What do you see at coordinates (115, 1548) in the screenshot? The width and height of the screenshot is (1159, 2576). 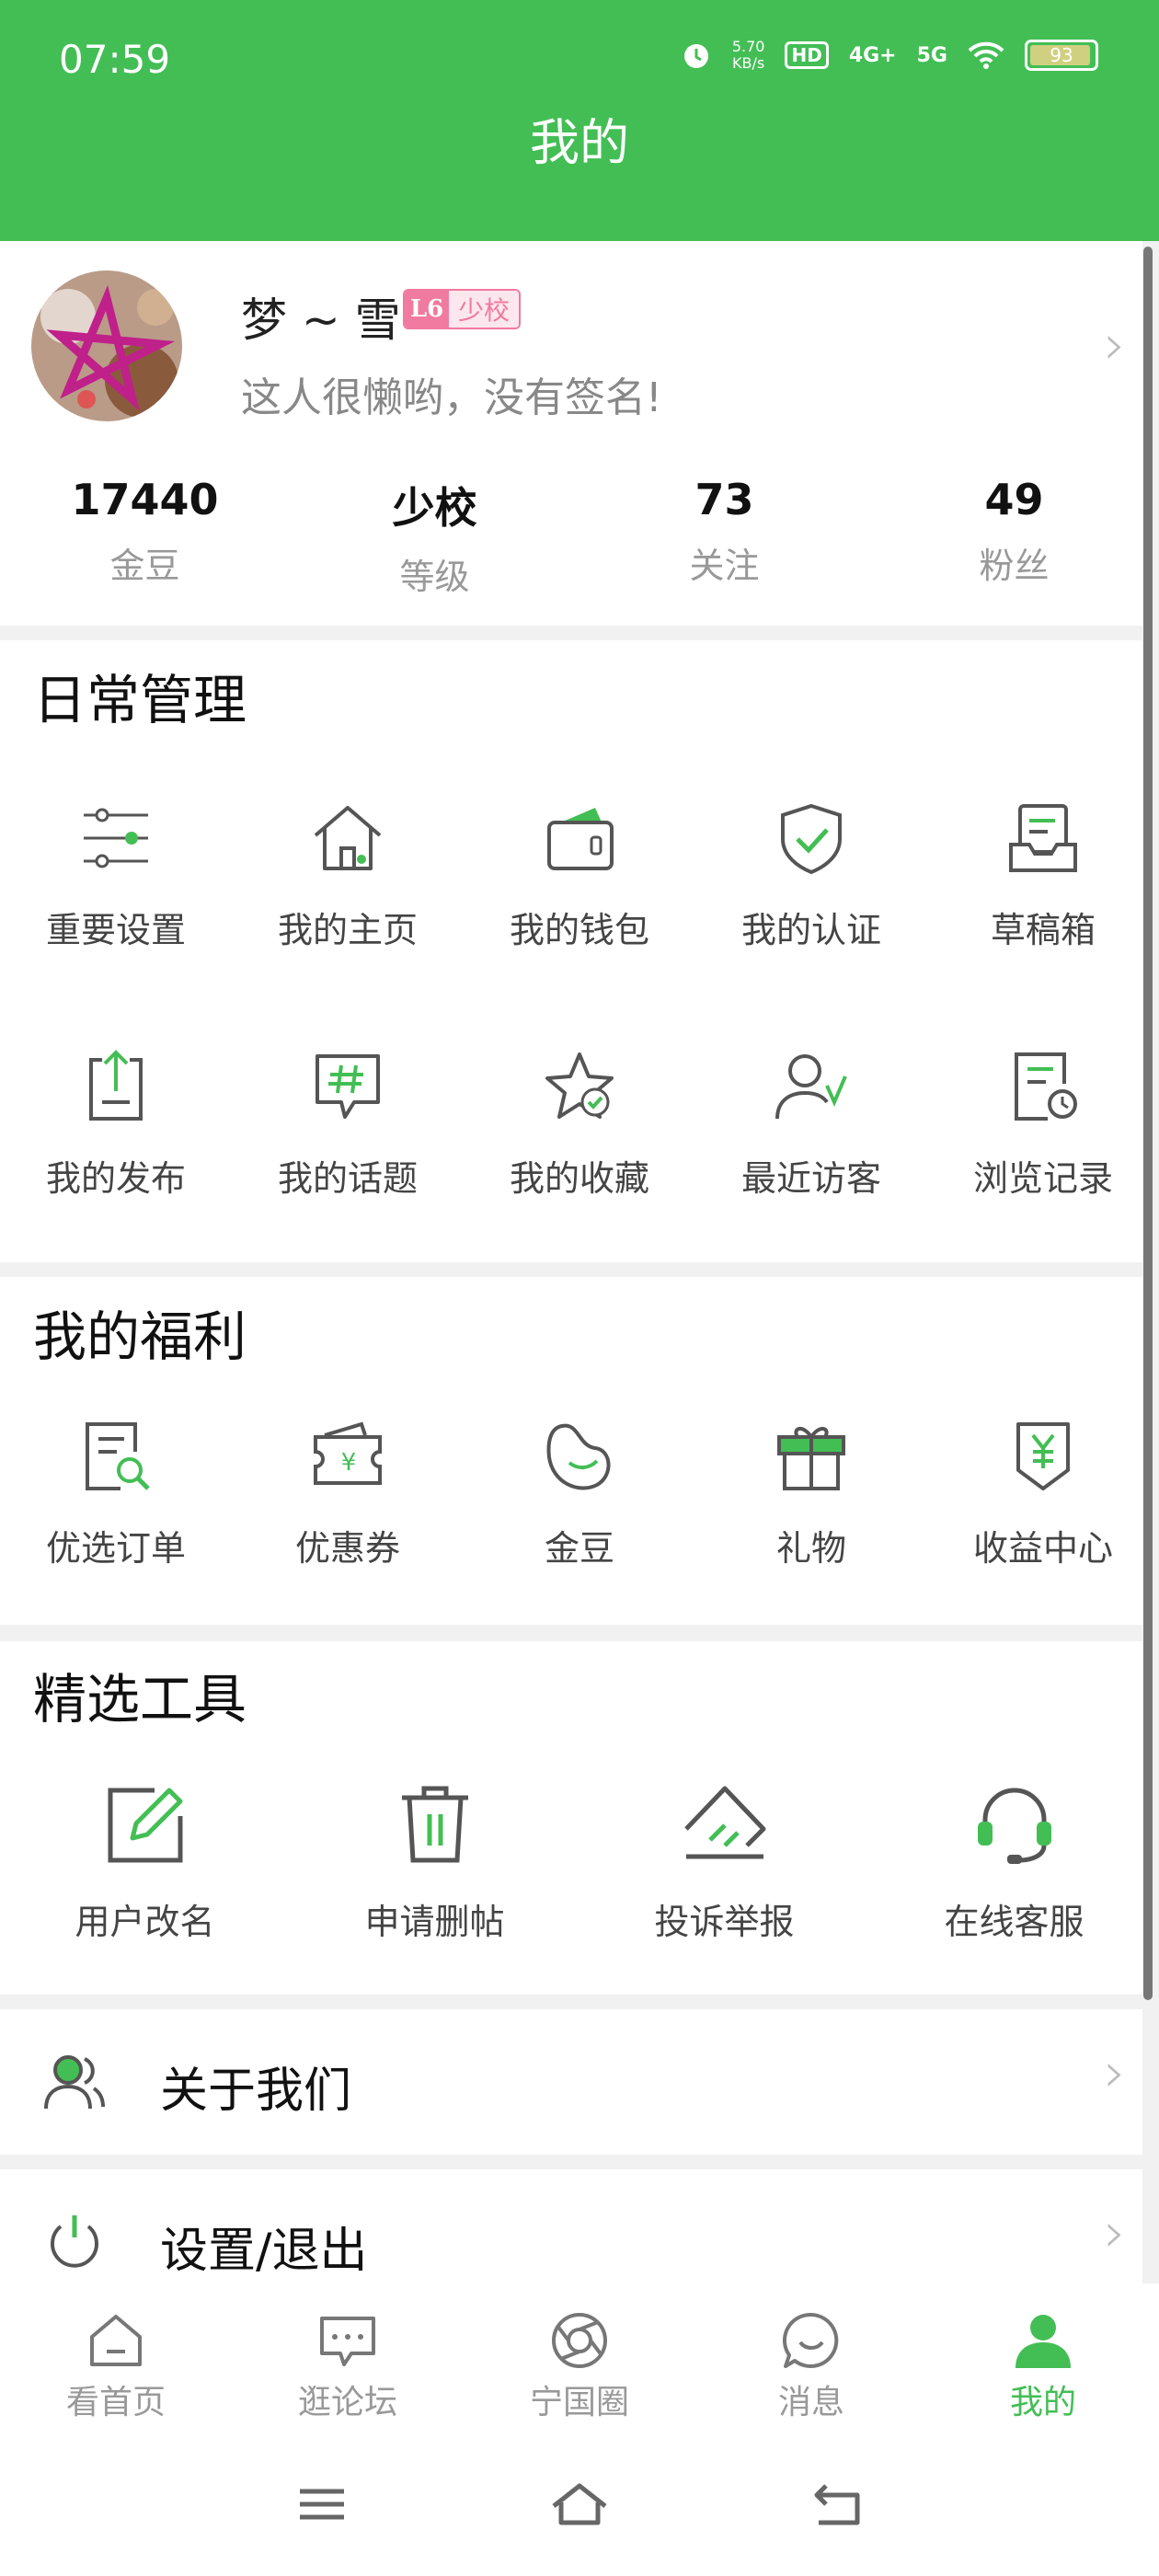 I see `item-label: 优选订单` at bounding box center [115, 1548].